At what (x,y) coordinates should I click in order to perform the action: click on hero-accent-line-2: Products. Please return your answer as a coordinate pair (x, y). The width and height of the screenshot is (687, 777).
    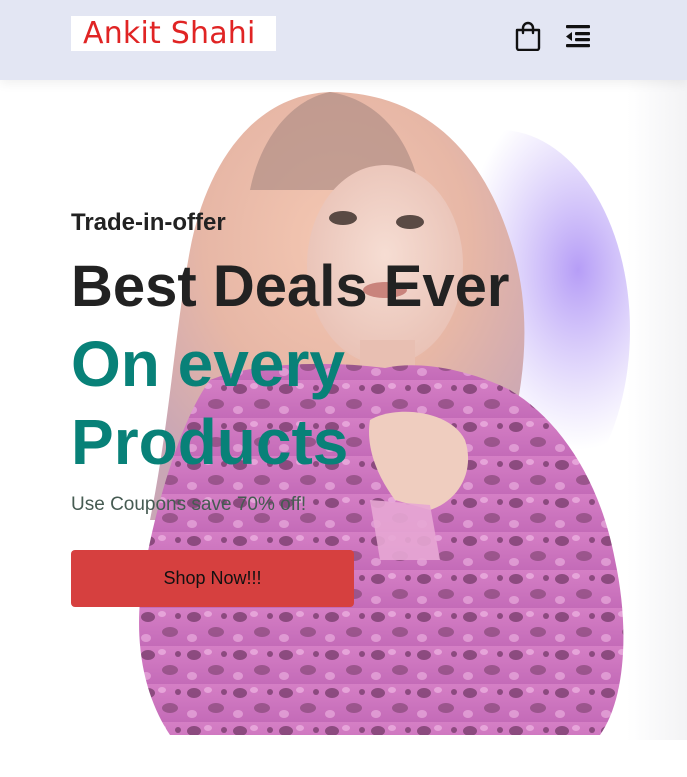
    Looking at the image, I should click on (210, 442).